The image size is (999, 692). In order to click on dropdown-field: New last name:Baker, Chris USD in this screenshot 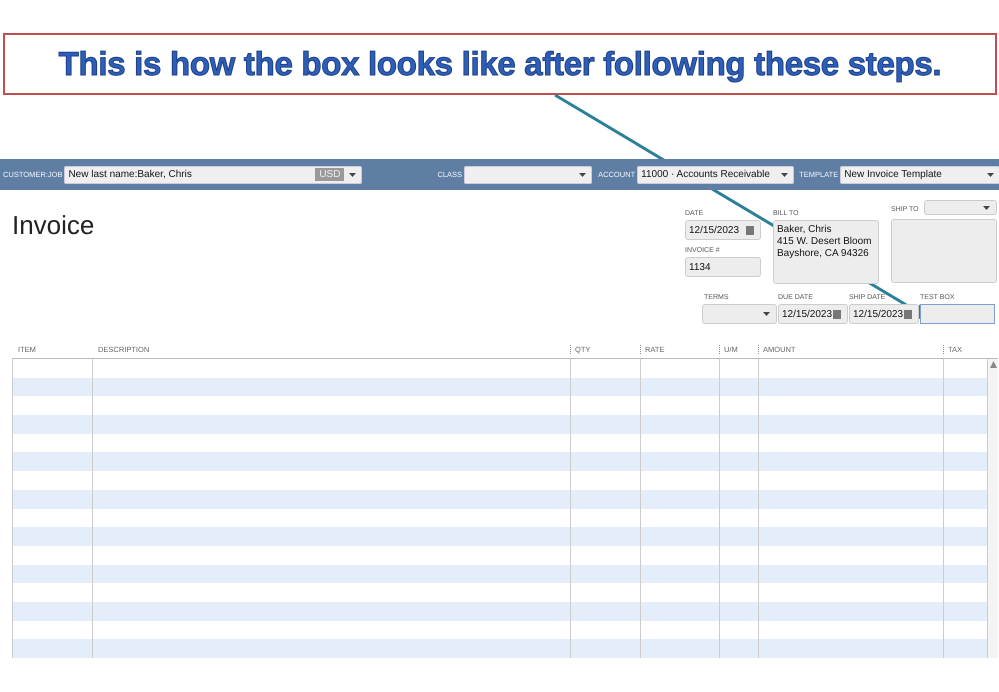, I will do `click(213, 175)`.